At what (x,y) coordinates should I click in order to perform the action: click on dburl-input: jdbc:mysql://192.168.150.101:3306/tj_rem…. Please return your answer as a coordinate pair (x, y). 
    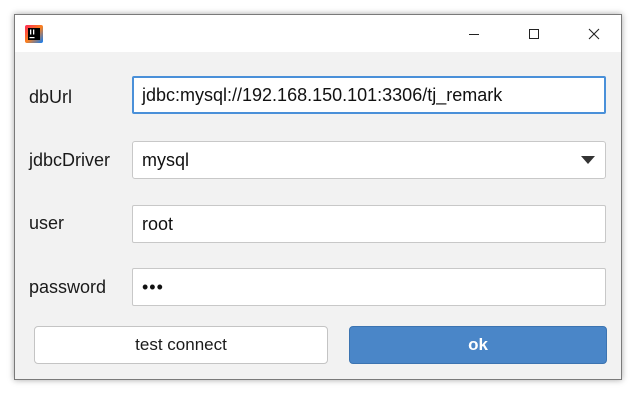
    Looking at the image, I should click on (369, 95).